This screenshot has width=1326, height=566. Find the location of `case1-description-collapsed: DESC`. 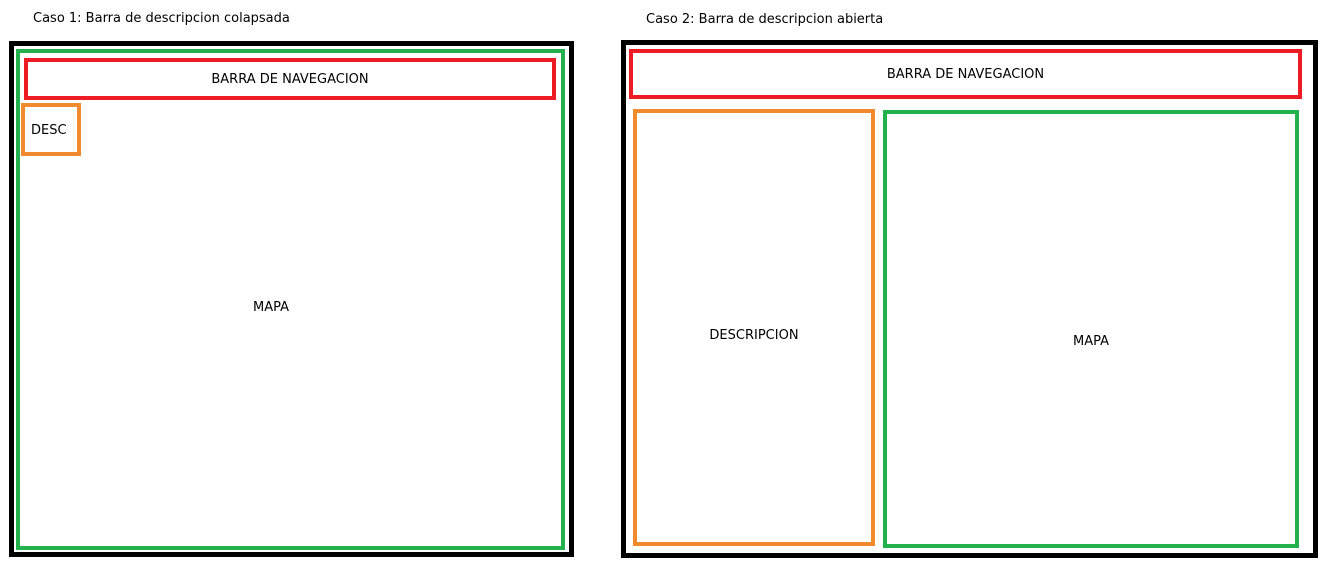

case1-description-collapsed: DESC is located at coordinates (51, 129).